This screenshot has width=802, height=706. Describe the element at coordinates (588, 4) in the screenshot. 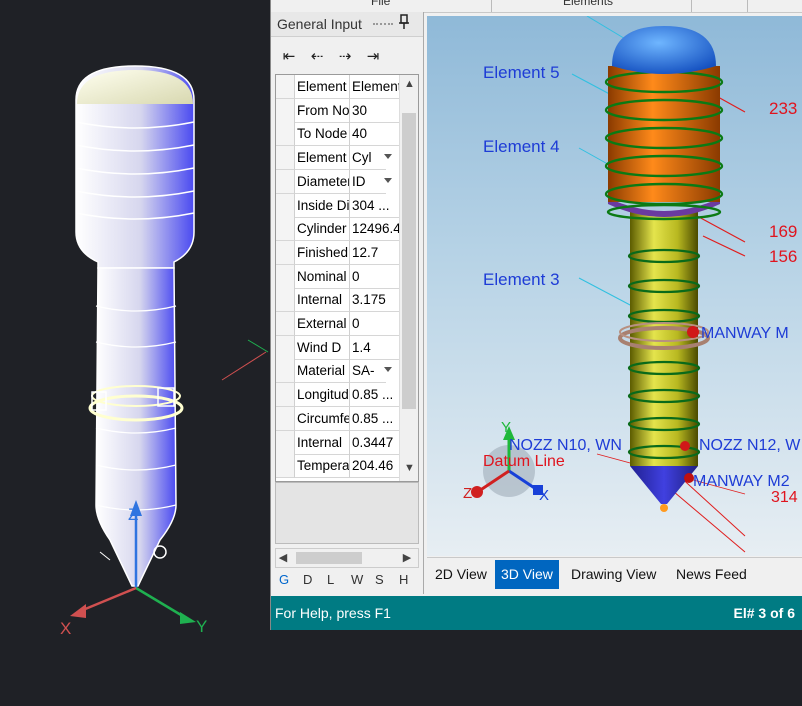

I see `menu-item-elements: Elements` at that location.